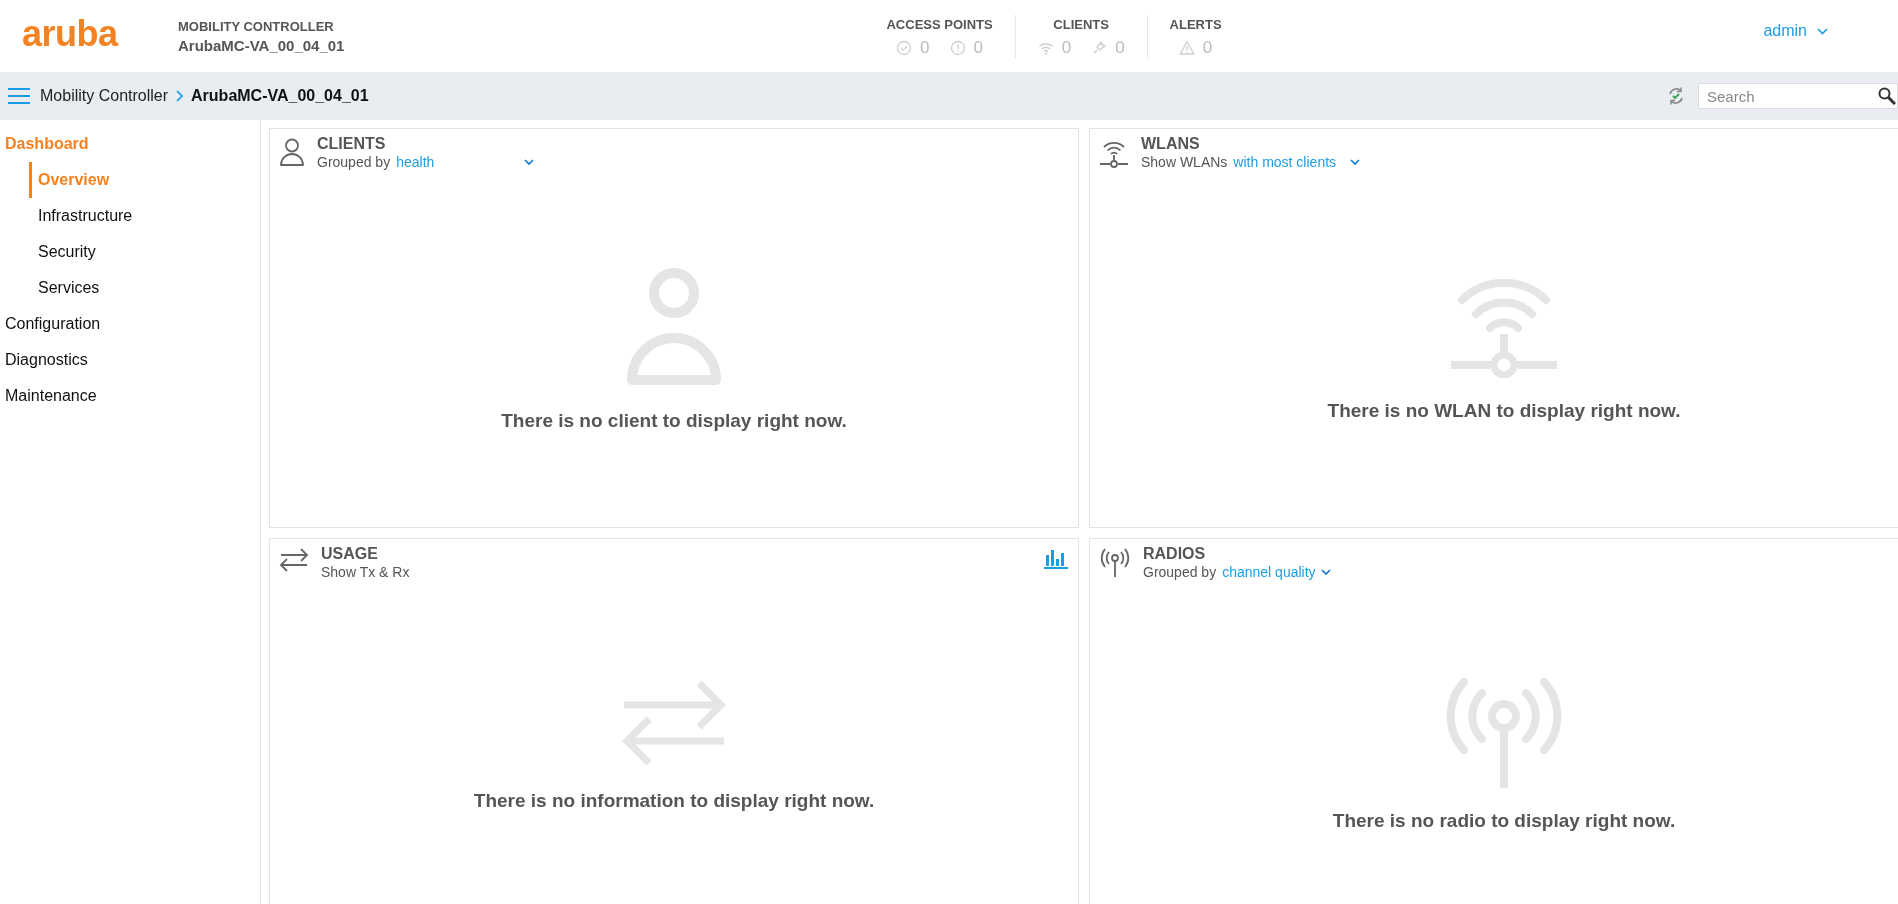 Image resolution: width=1898 pixels, height=904 pixels. I want to click on panel-subtitle: Show Tx & Rx, so click(365, 572).